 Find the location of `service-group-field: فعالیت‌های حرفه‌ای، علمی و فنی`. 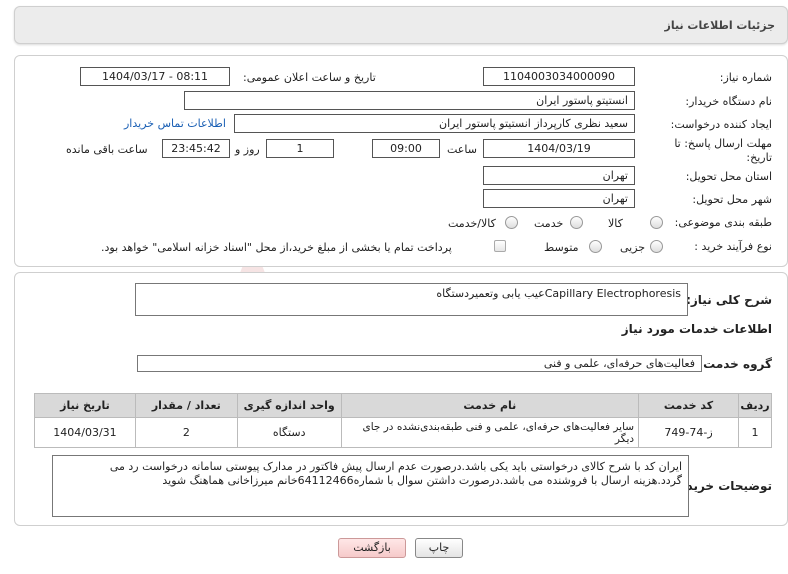

service-group-field: فعالیت‌های حرفه‌ای، علمی و فنی is located at coordinates (419, 363).